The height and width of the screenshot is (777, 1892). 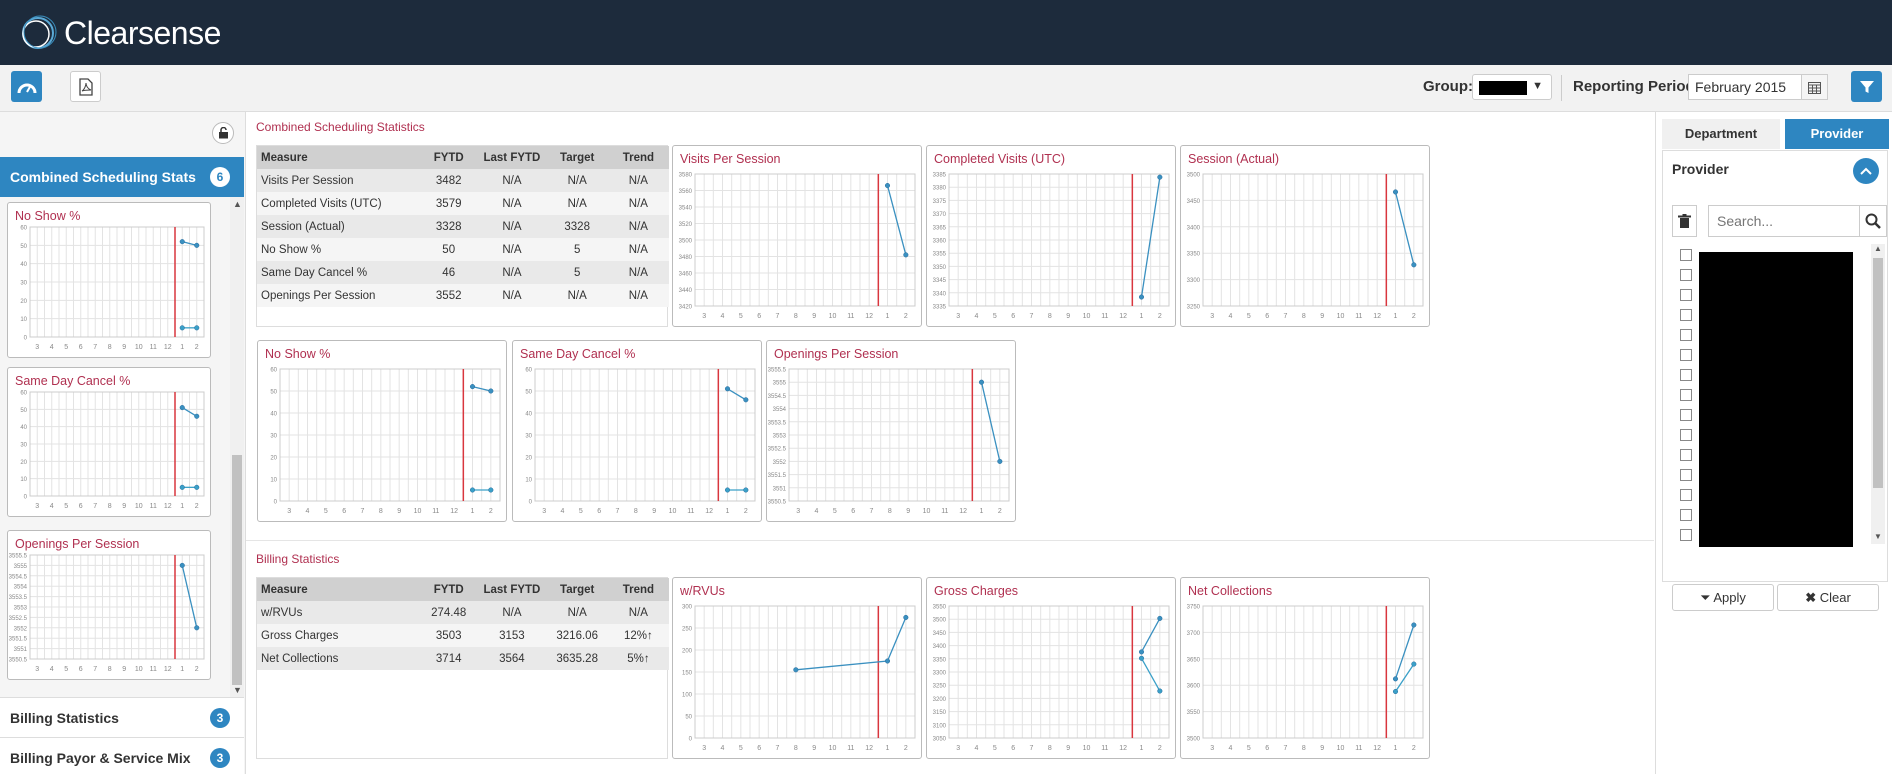 What do you see at coordinates (638, 658) in the screenshot?
I see `table-cell: 5%↑` at bounding box center [638, 658].